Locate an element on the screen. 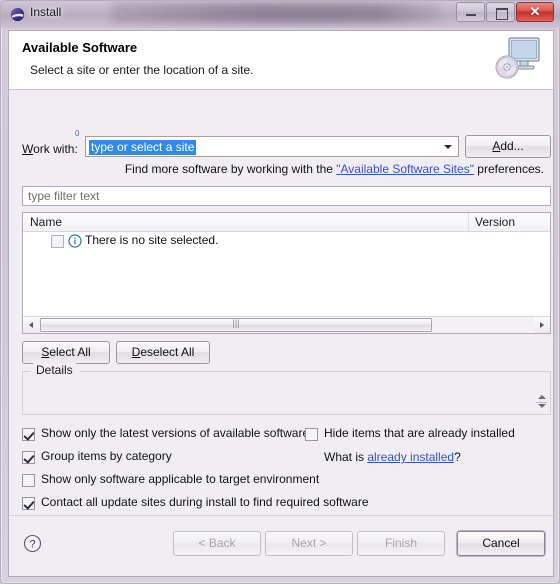 Image resolution: width=560 pixels, height=584 pixels. maximize-button is located at coordinates (500, 12).